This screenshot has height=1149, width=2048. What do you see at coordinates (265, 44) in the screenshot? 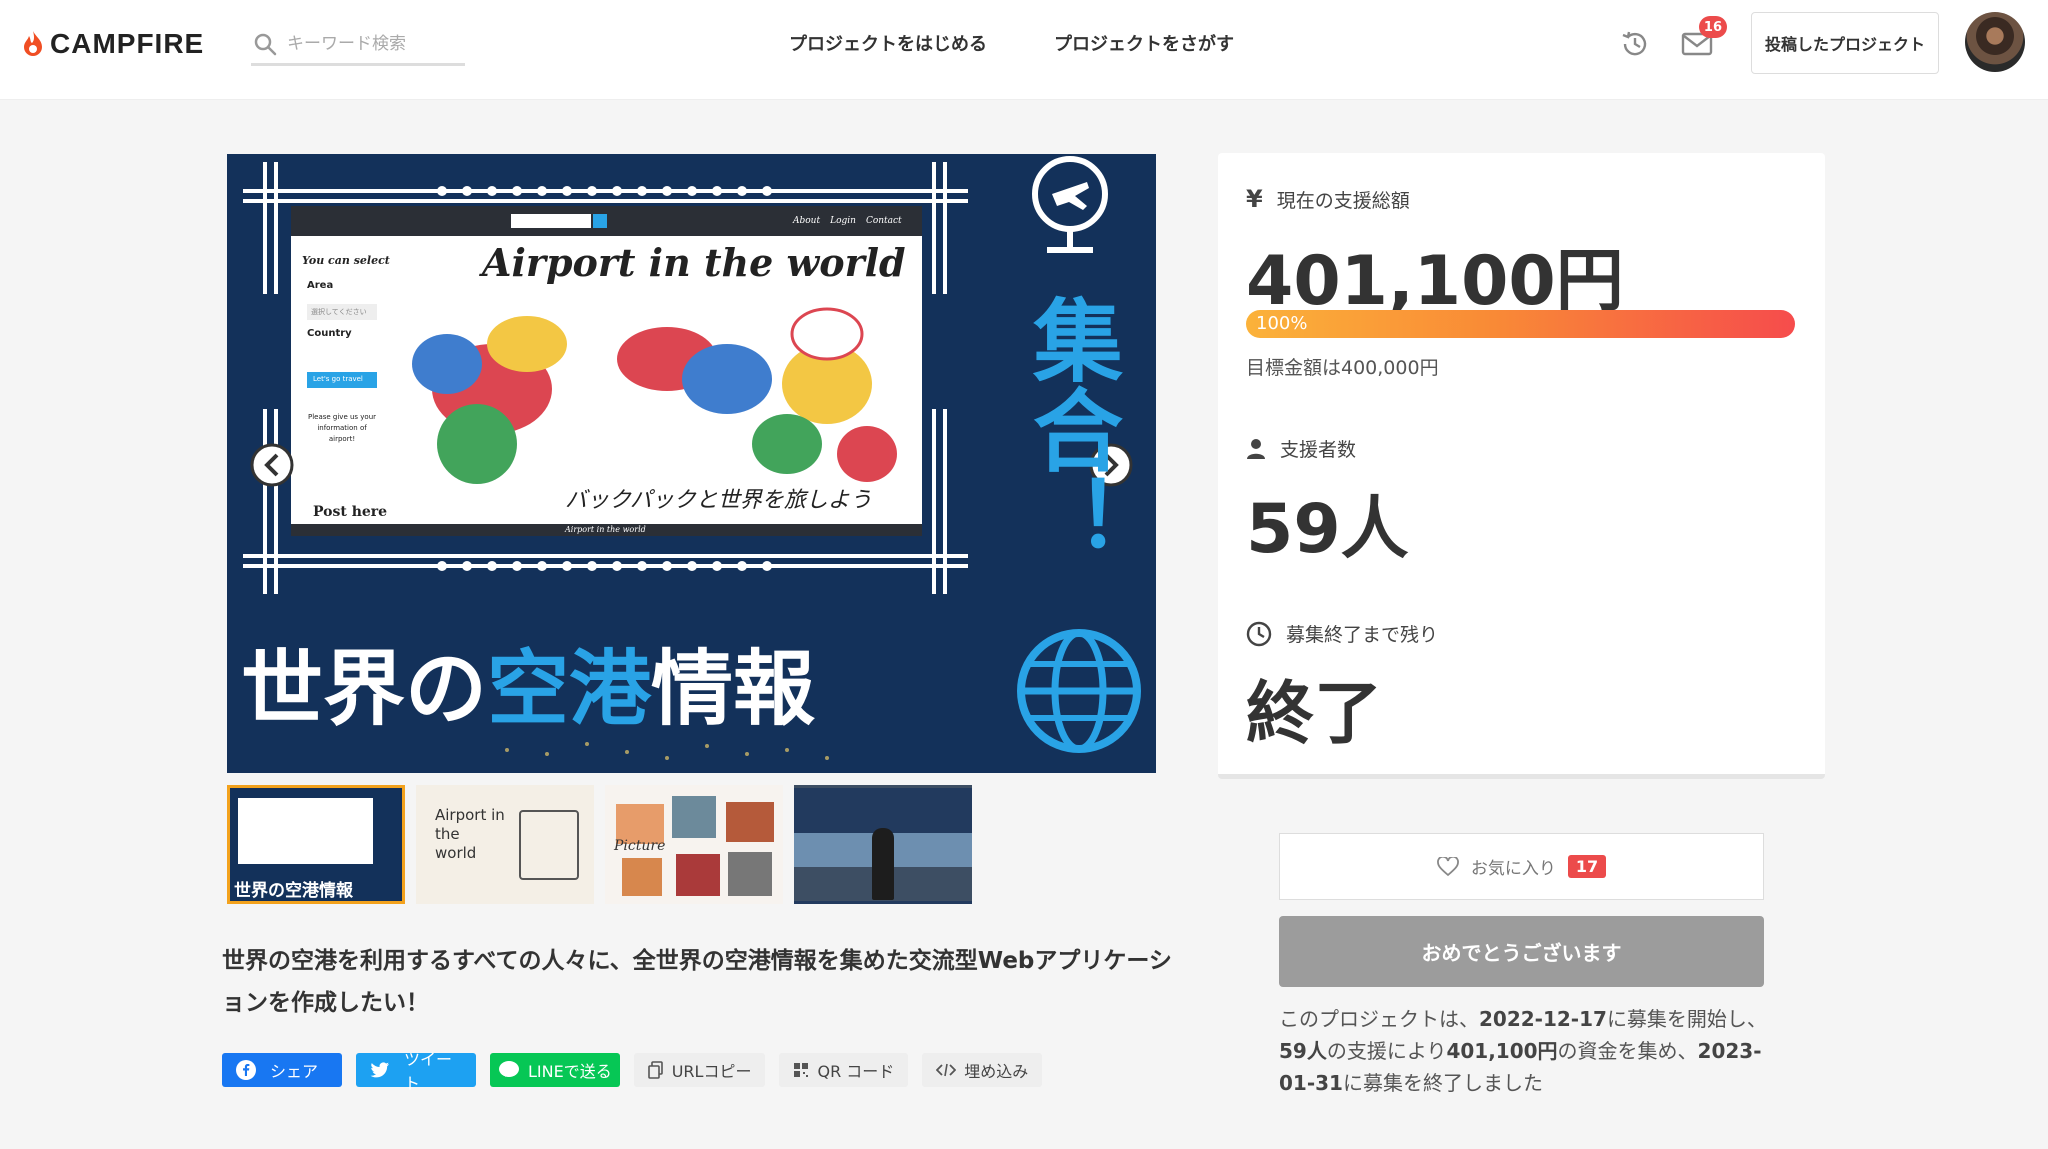
I see `search-icon` at bounding box center [265, 44].